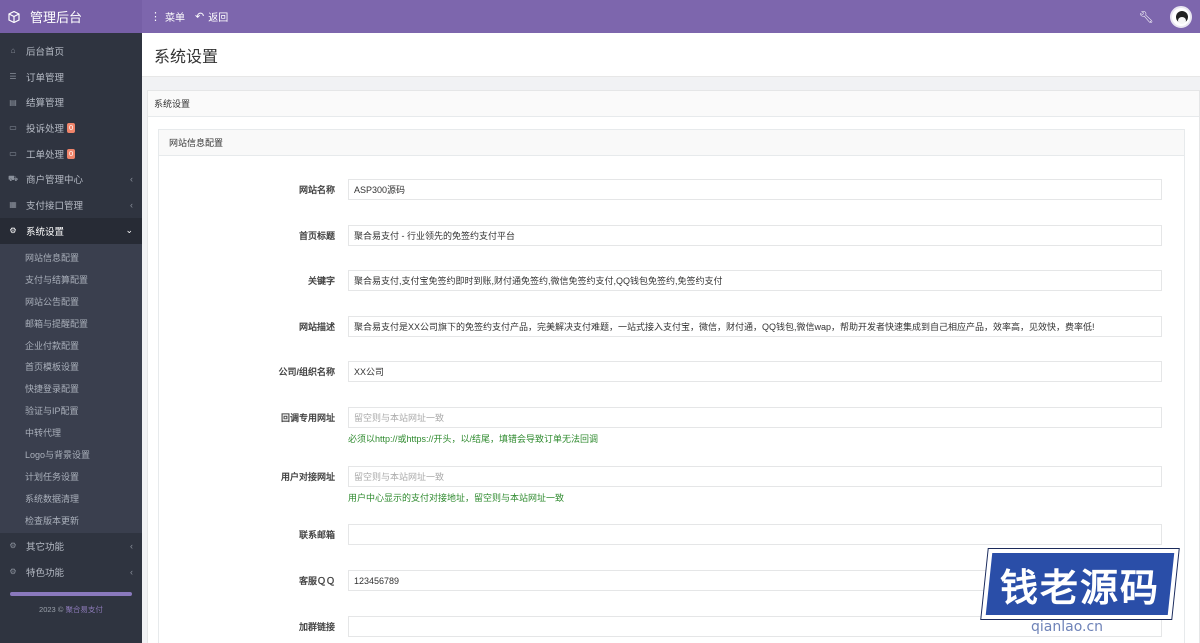 This screenshot has height=643, width=1200. Describe the element at coordinates (71, 279) in the screenshot. I see `submenu-payment-settlement: 支付与结算配置` at that location.